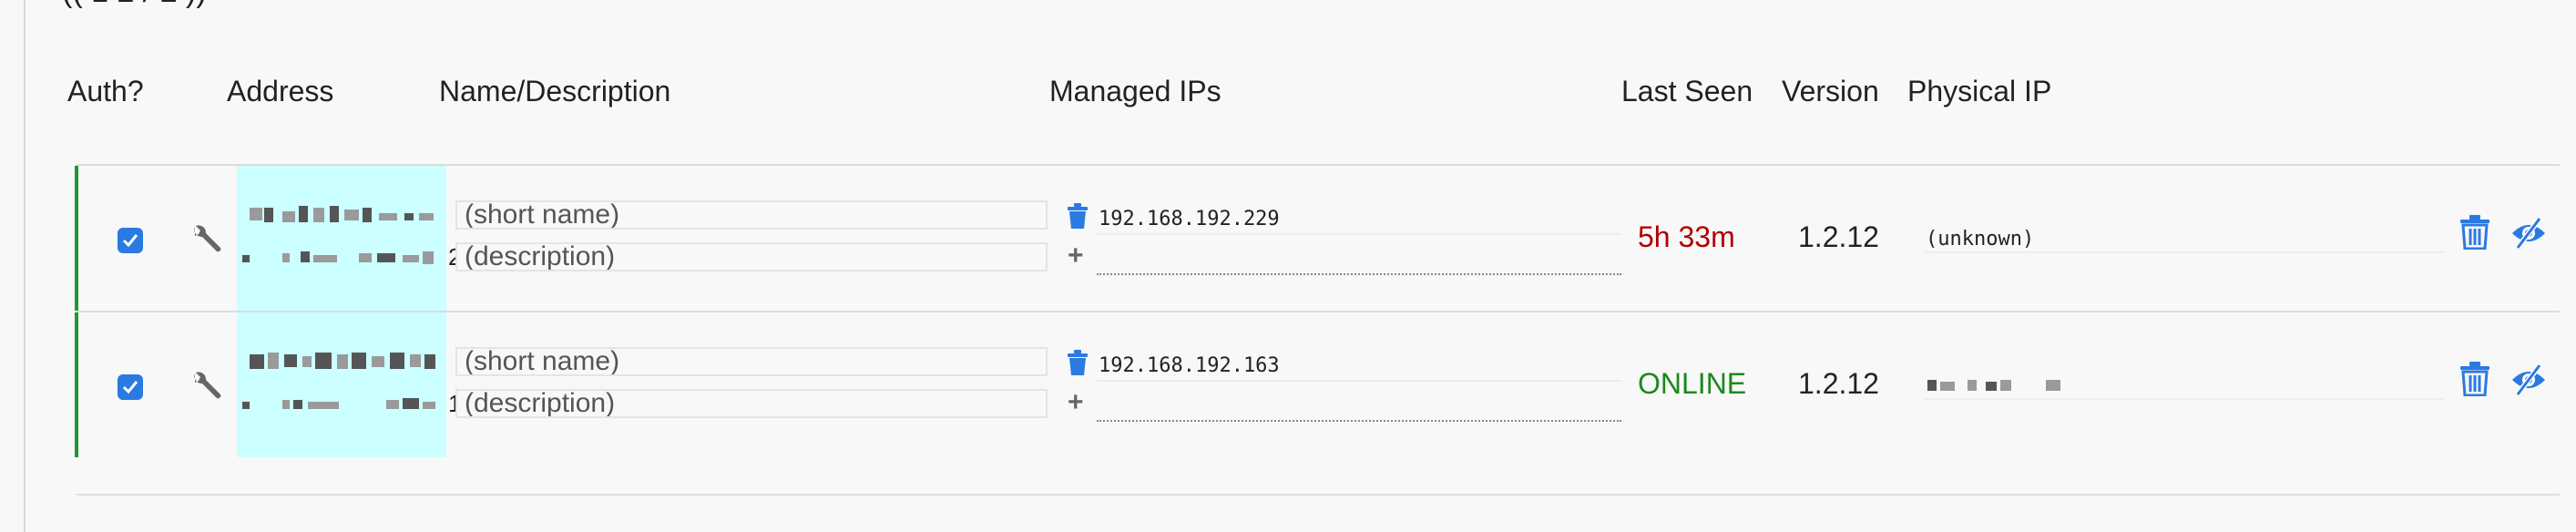 The width and height of the screenshot is (2576, 532). Describe the element at coordinates (281, 91) in the screenshot. I see `header-address: Address` at that location.